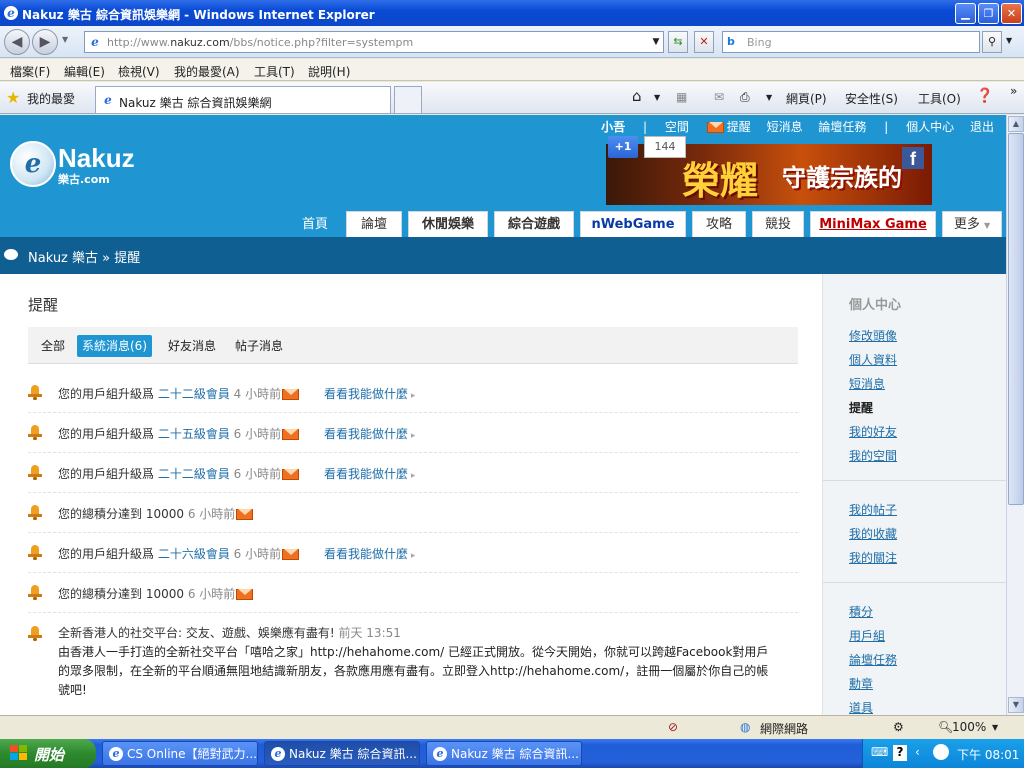  What do you see at coordinates (673, 727) in the screenshot?
I see `protected-mode-icon: ⊘` at bounding box center [673, 727].